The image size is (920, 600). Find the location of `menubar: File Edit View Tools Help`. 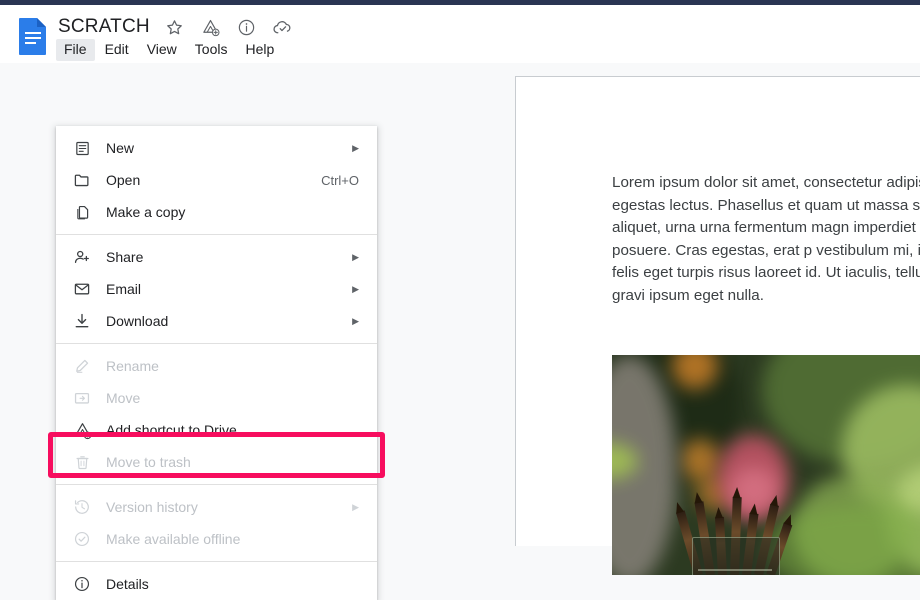

menubar: File Edit View Tools Help is located at coordinates (170, 50).